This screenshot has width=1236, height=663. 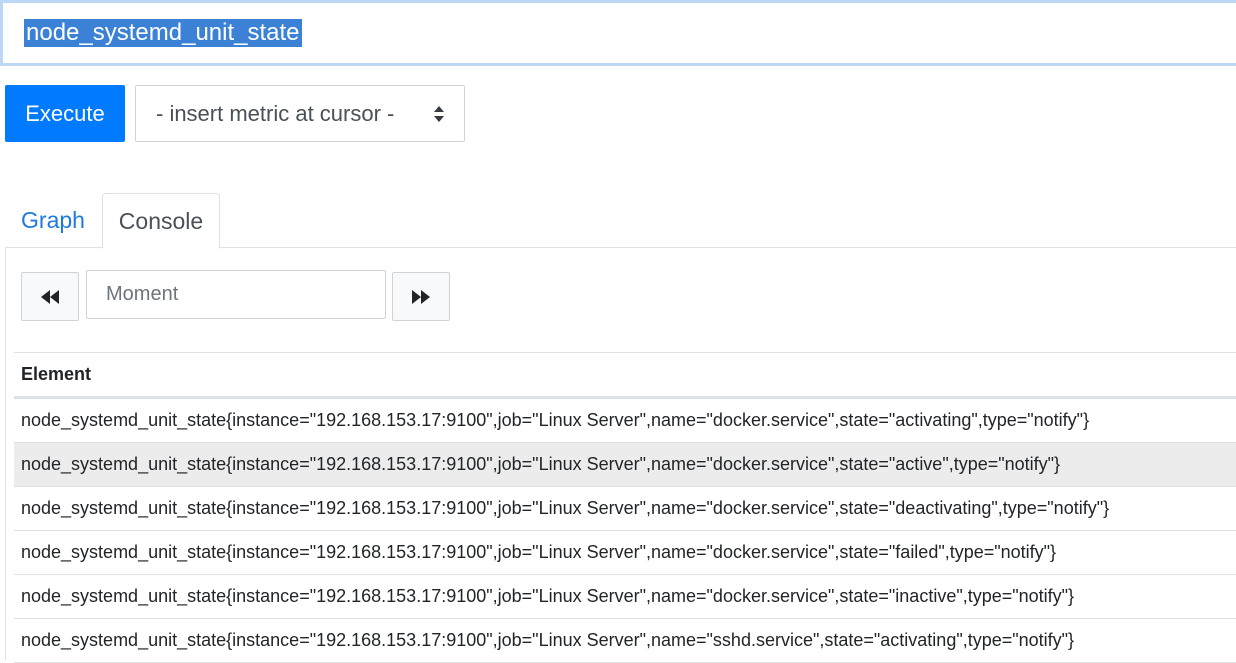 What do you see at coordinates (236, 294) in the screenshot?
I see `moment-input` at bounding box center [236, 294].